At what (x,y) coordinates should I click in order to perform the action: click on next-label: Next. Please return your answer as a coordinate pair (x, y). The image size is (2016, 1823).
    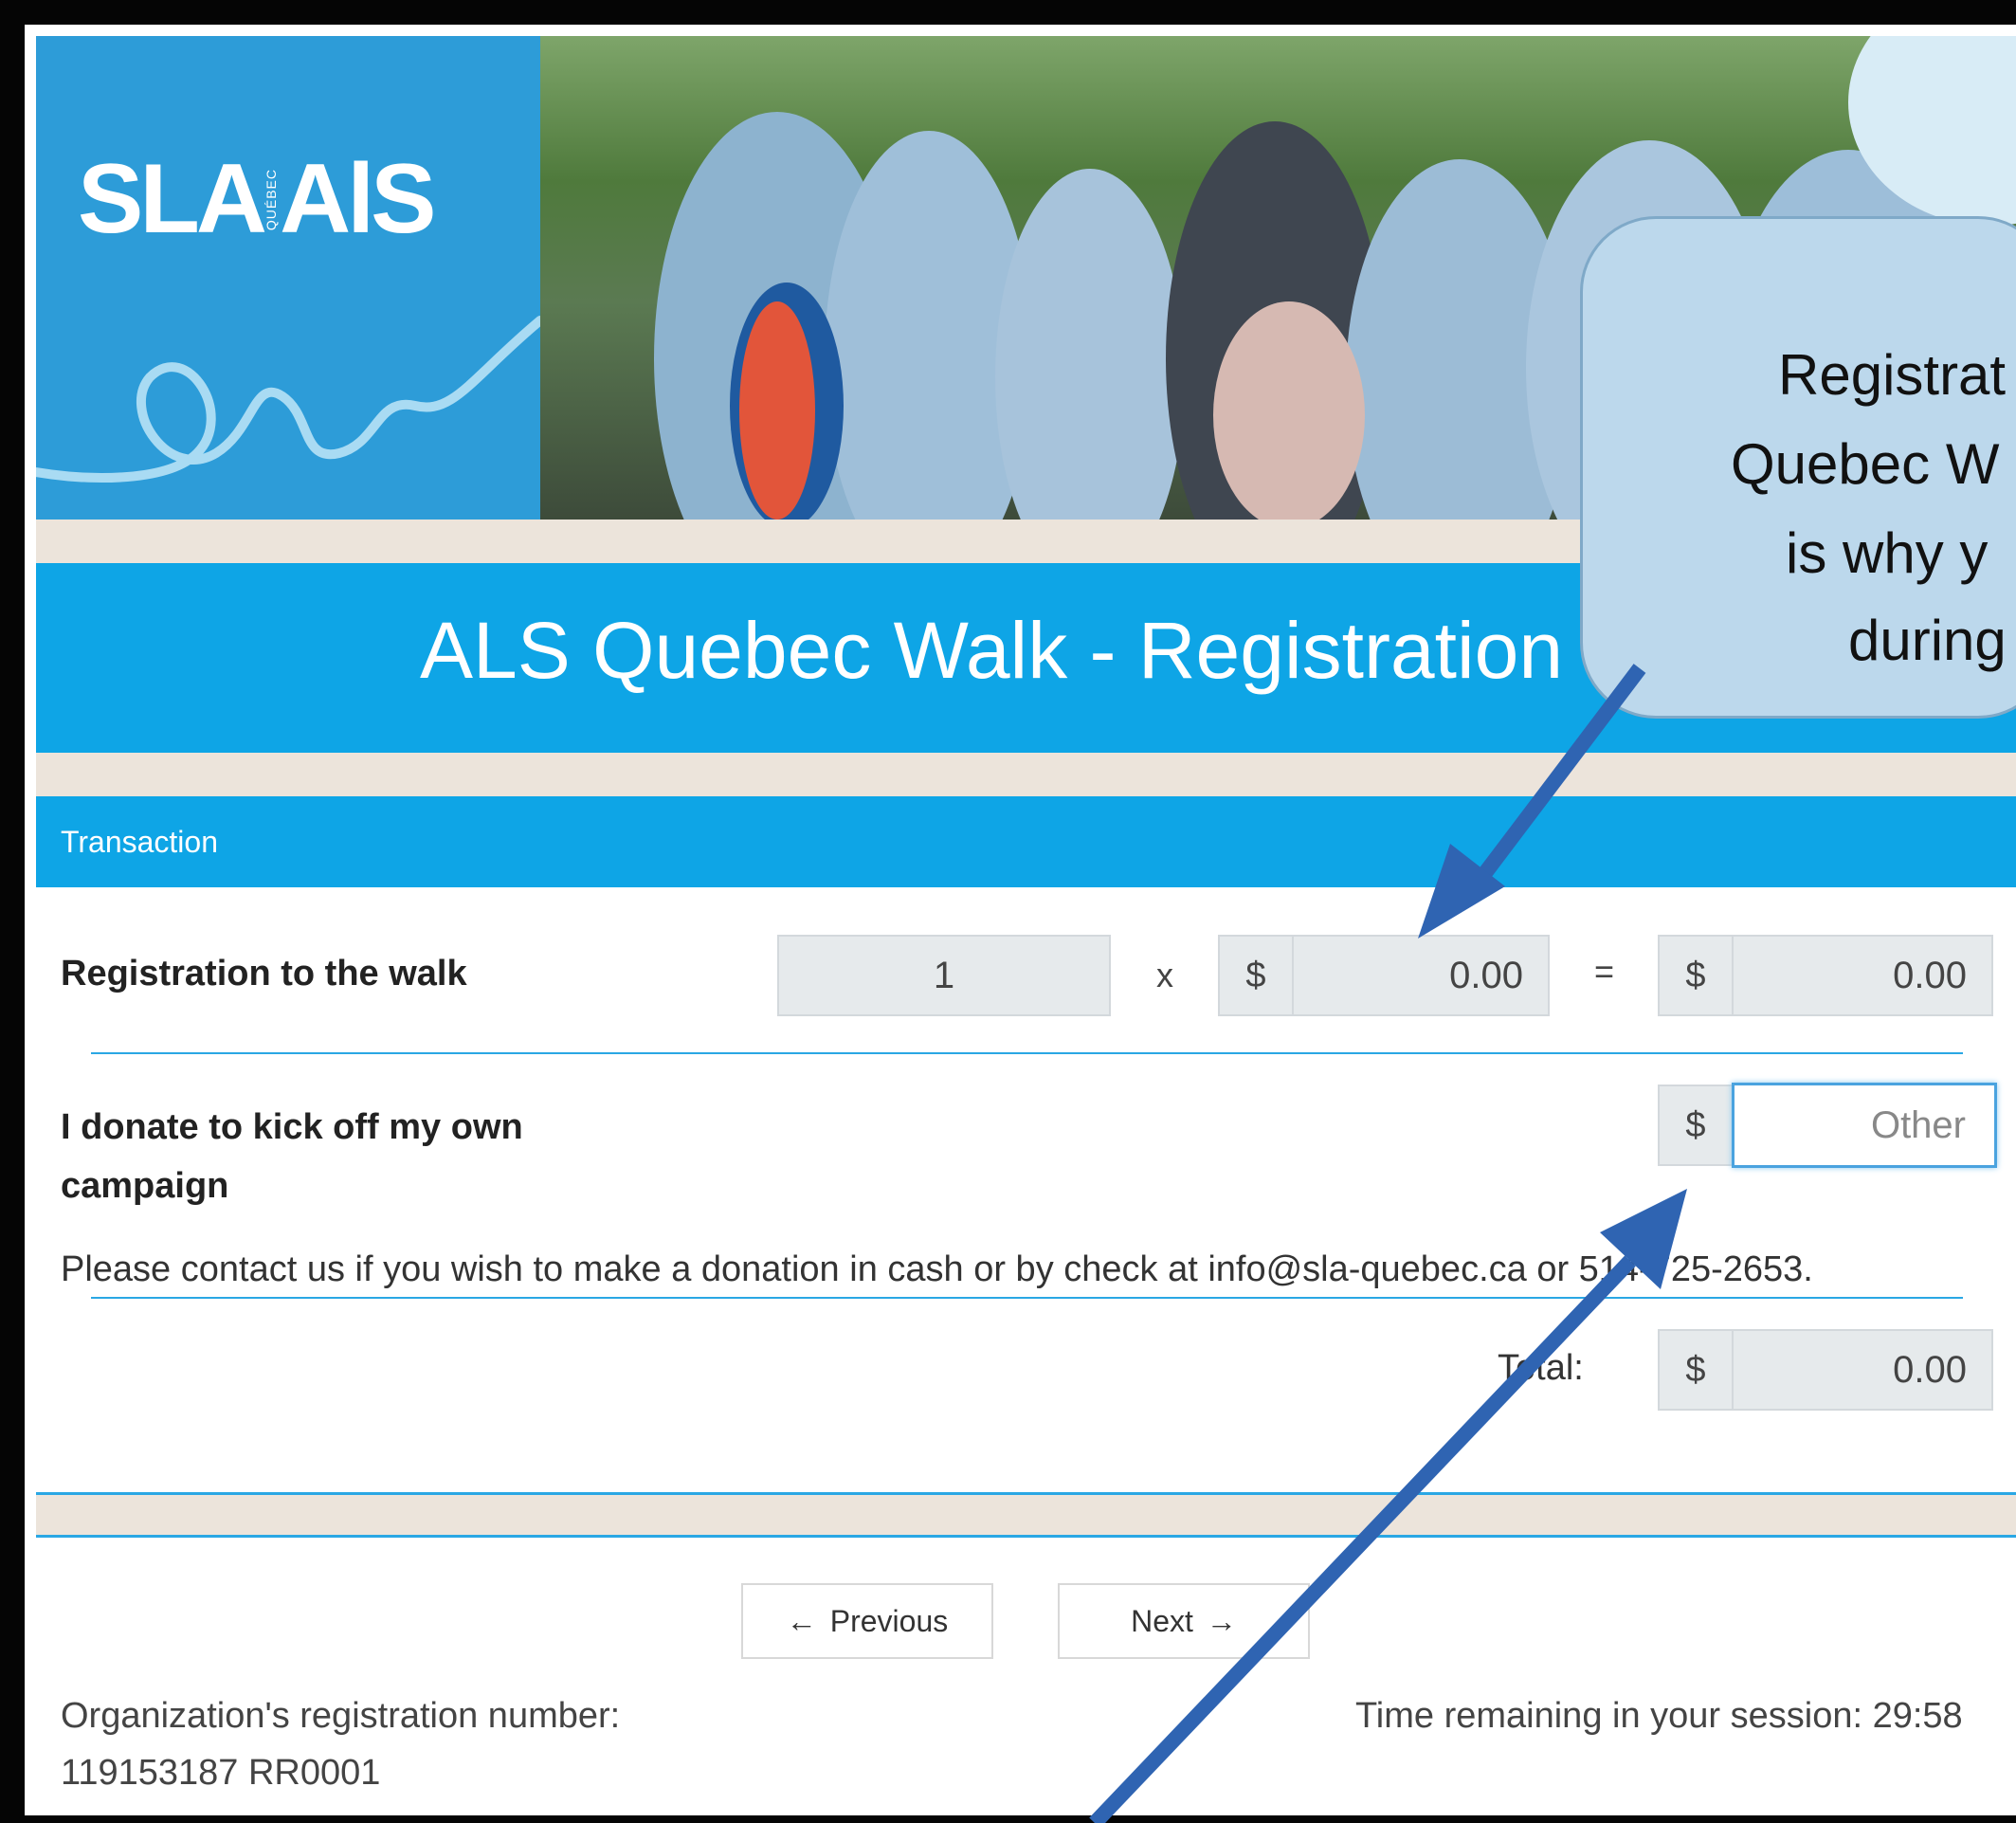
    Looking at the image, I should click on (1162, 1621).